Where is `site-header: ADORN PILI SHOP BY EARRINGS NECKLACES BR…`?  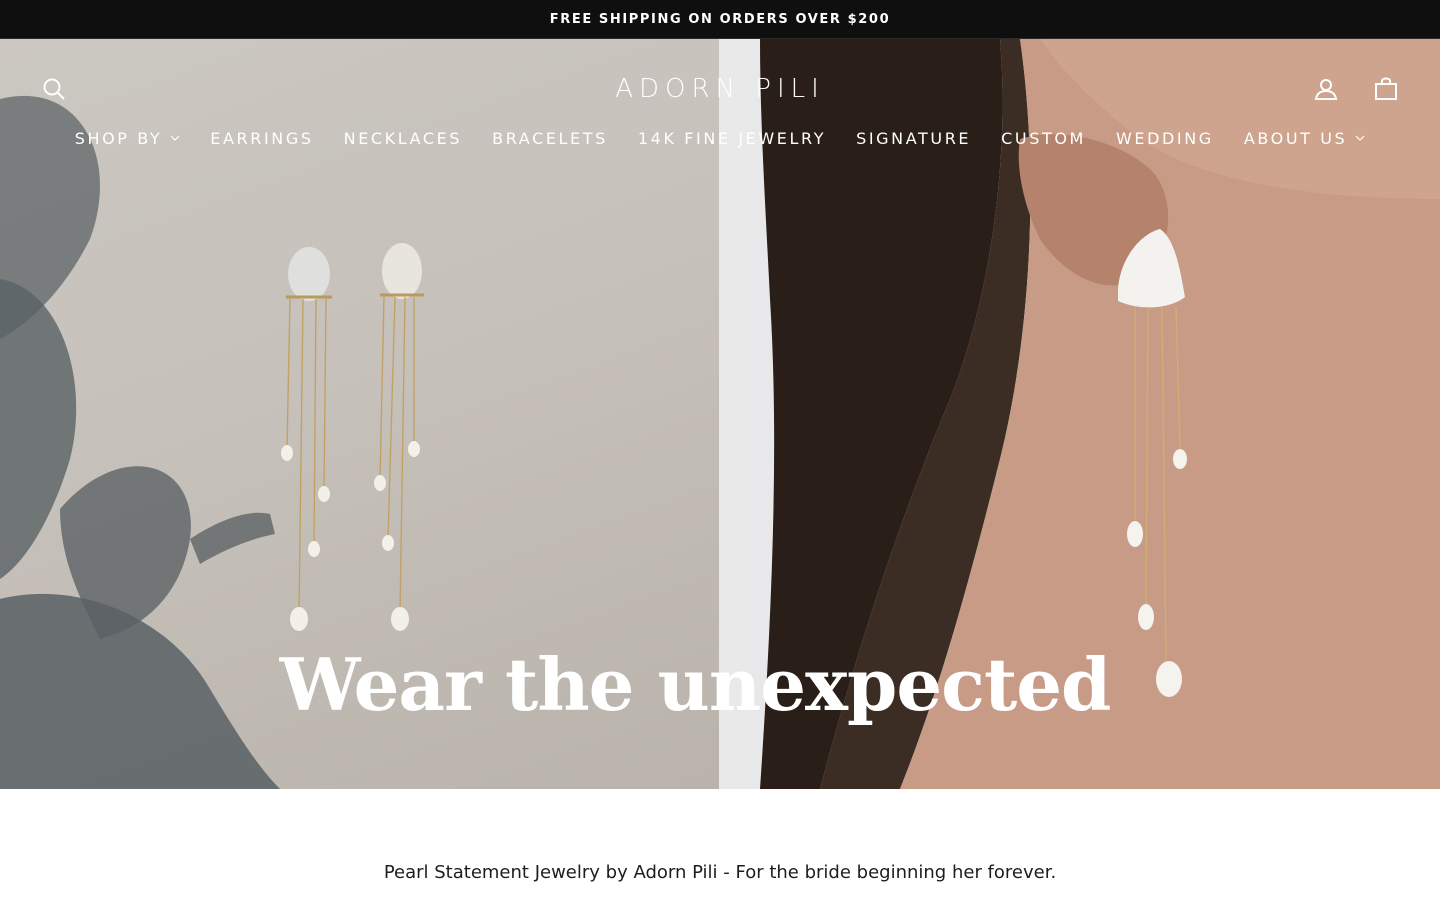
site-header: ADORN PILI SHOP BY EARRINGS NECKLACES BR… is located at coordinates (720, 99).